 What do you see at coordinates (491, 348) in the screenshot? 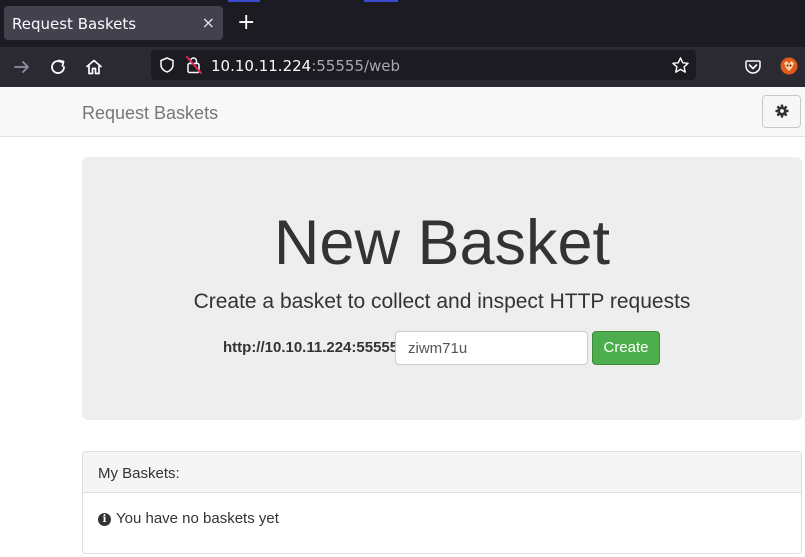
I see `basket-name-input` at bounding box center [491, 348].